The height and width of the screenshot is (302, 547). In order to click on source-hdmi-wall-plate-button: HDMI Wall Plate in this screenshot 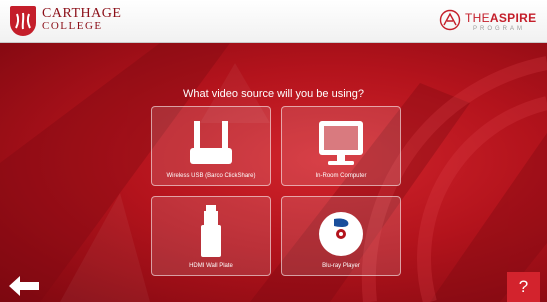, I will do `click(211, 236)`.